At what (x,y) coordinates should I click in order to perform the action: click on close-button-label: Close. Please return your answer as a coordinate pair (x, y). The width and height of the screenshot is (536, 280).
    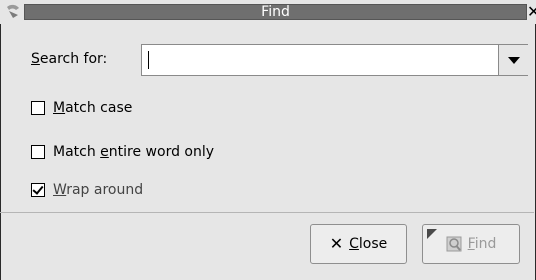
    Looking at the image, I should click on (368, 244).